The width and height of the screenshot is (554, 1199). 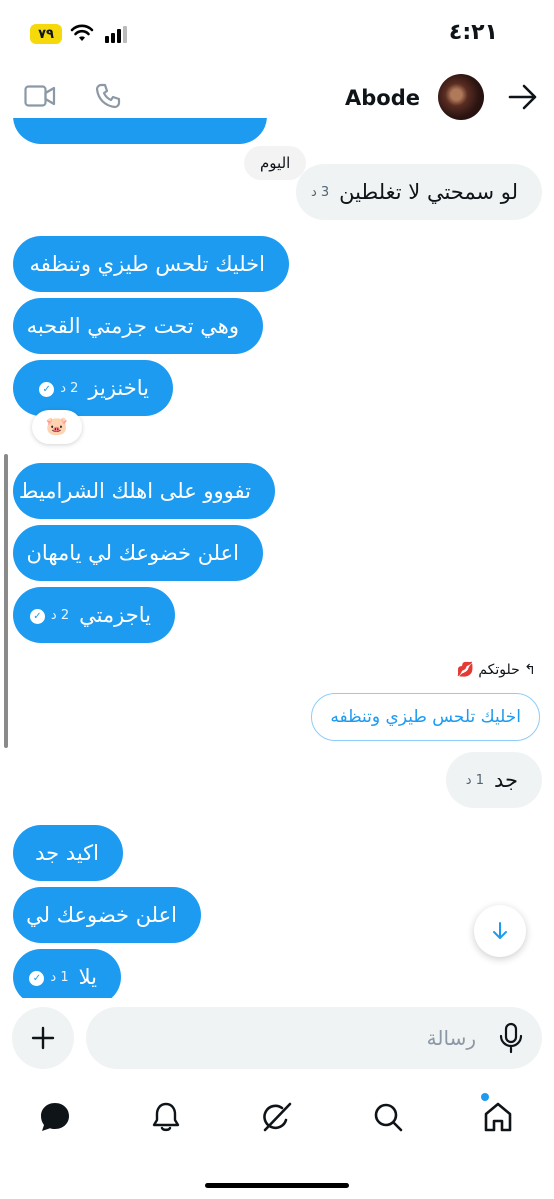 I want to click on message-text: يلا, so click(x=87, y=977).